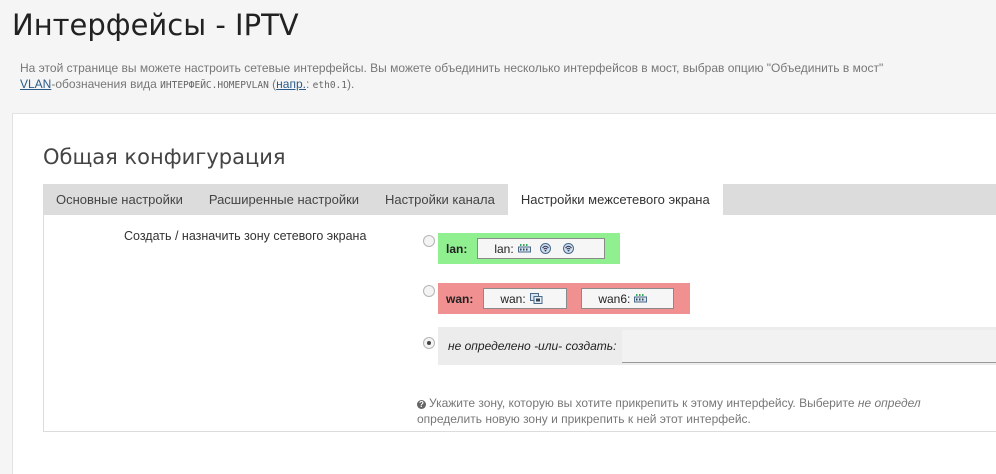 The height and width of the screenshot is (474, 996). I want to click on firewall-zone-label: Создать / назначить зону сетевого экрана, so click(245, 236).